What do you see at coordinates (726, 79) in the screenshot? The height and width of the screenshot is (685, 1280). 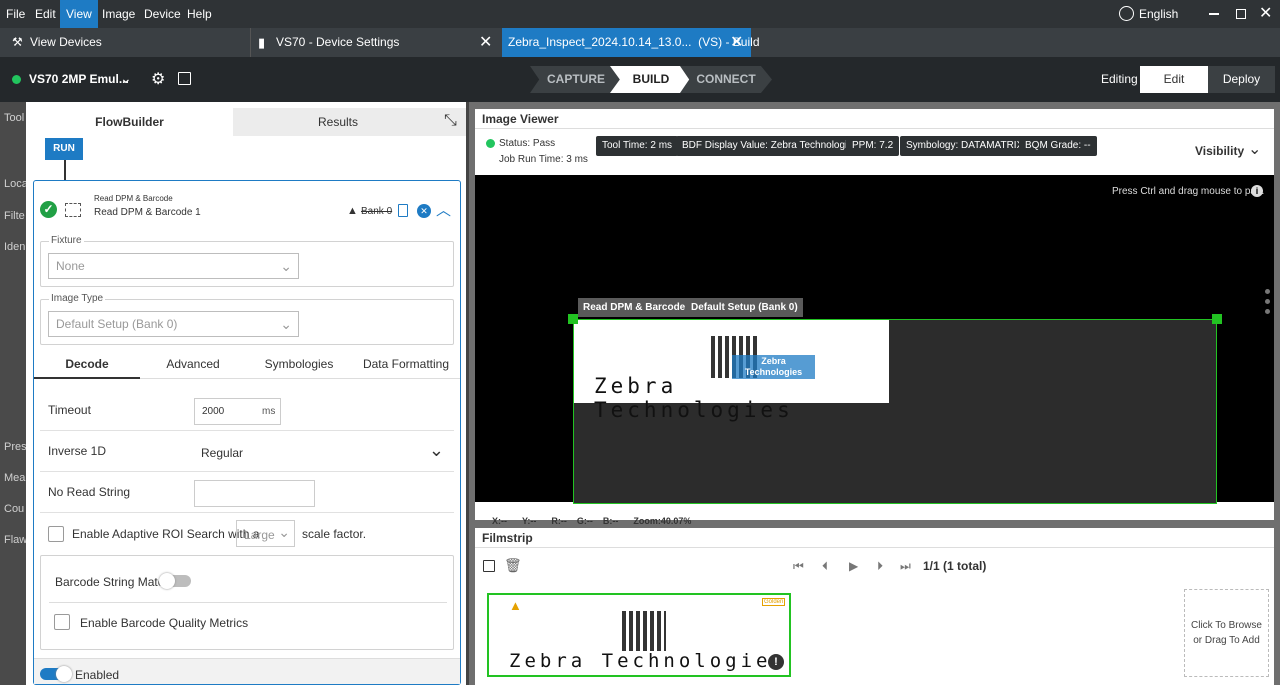 I see `step-connect: CONNECT` at bounding box center [726, 79].